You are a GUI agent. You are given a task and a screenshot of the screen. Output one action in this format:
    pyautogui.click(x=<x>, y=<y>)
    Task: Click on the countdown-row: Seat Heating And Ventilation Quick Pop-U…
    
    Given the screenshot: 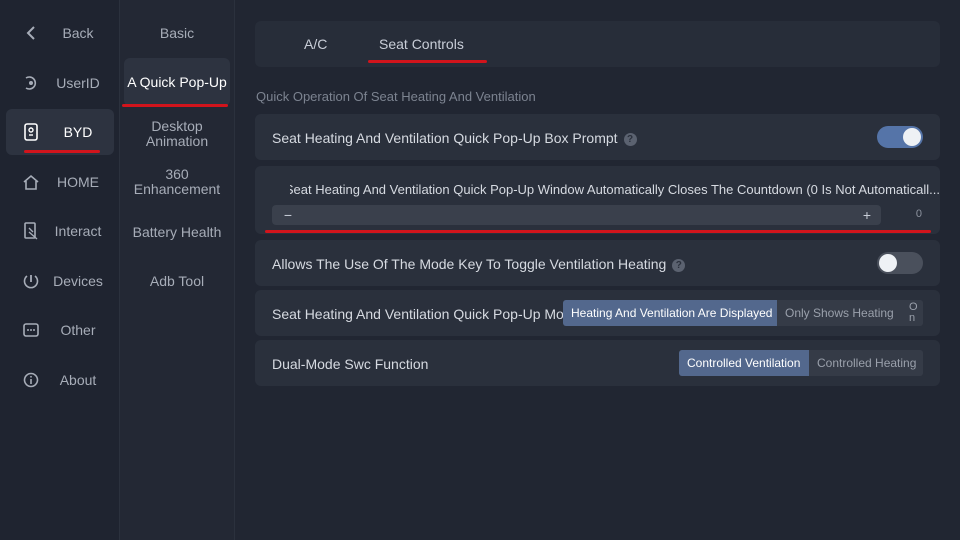 What is the action you would take?
    pyautogui.click(x=597, y=200)
    